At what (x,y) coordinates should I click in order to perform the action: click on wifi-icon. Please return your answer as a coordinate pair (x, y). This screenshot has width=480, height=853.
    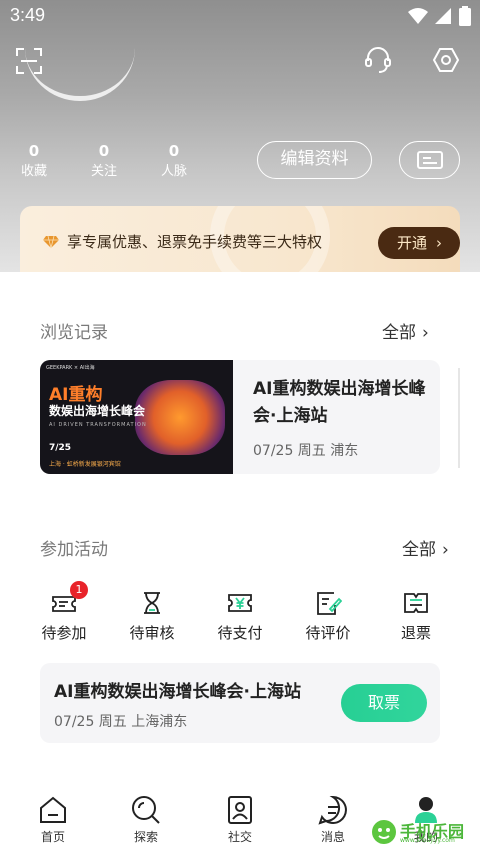
    Looking at the image, I should click on (418, 16).